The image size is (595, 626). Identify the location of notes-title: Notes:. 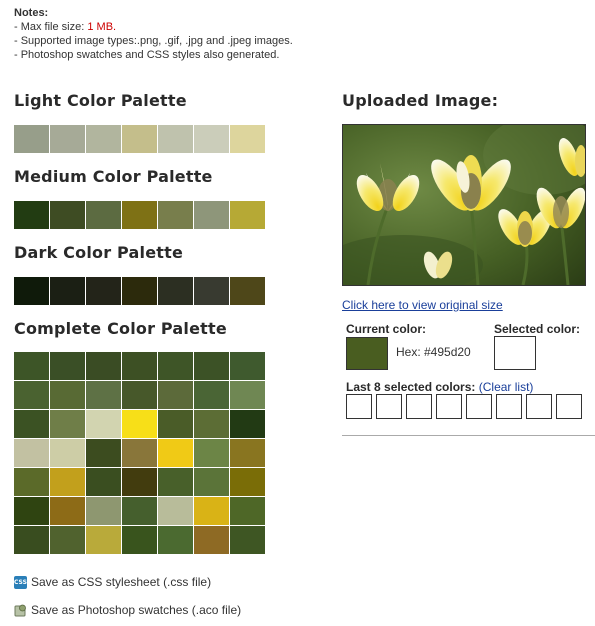
(31, 13).